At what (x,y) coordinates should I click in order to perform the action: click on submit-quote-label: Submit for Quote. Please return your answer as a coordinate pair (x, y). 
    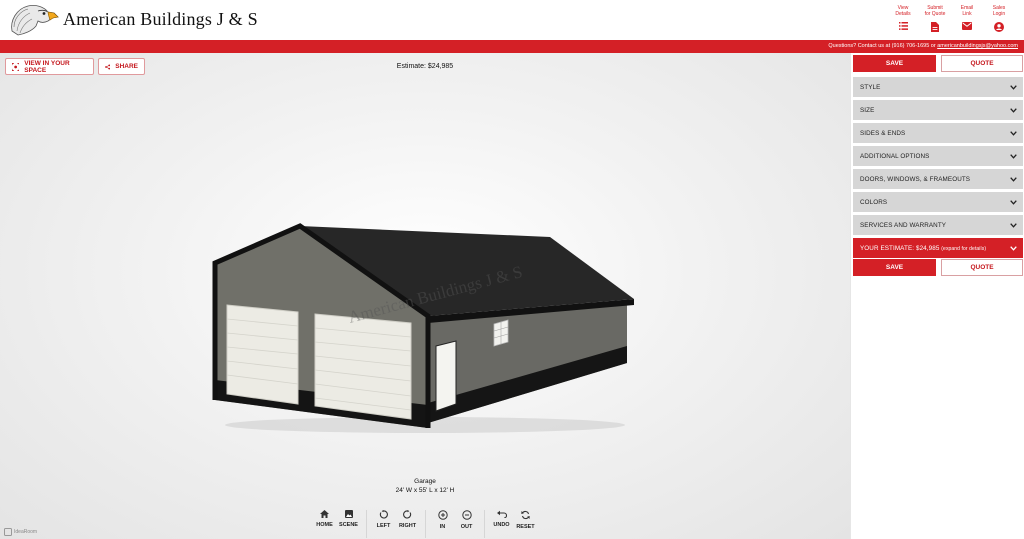
    Looking at the image, I should click on (935, 11).